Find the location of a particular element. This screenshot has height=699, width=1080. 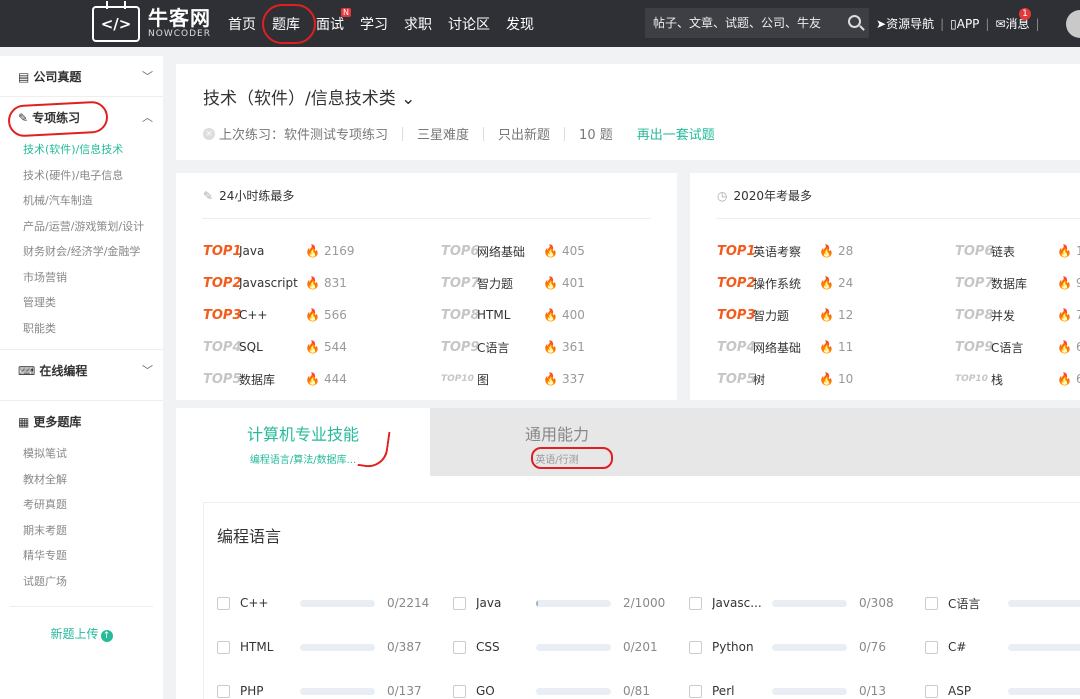

regenerate-button: 再出一套试题 is located at coordinates (676, 133).